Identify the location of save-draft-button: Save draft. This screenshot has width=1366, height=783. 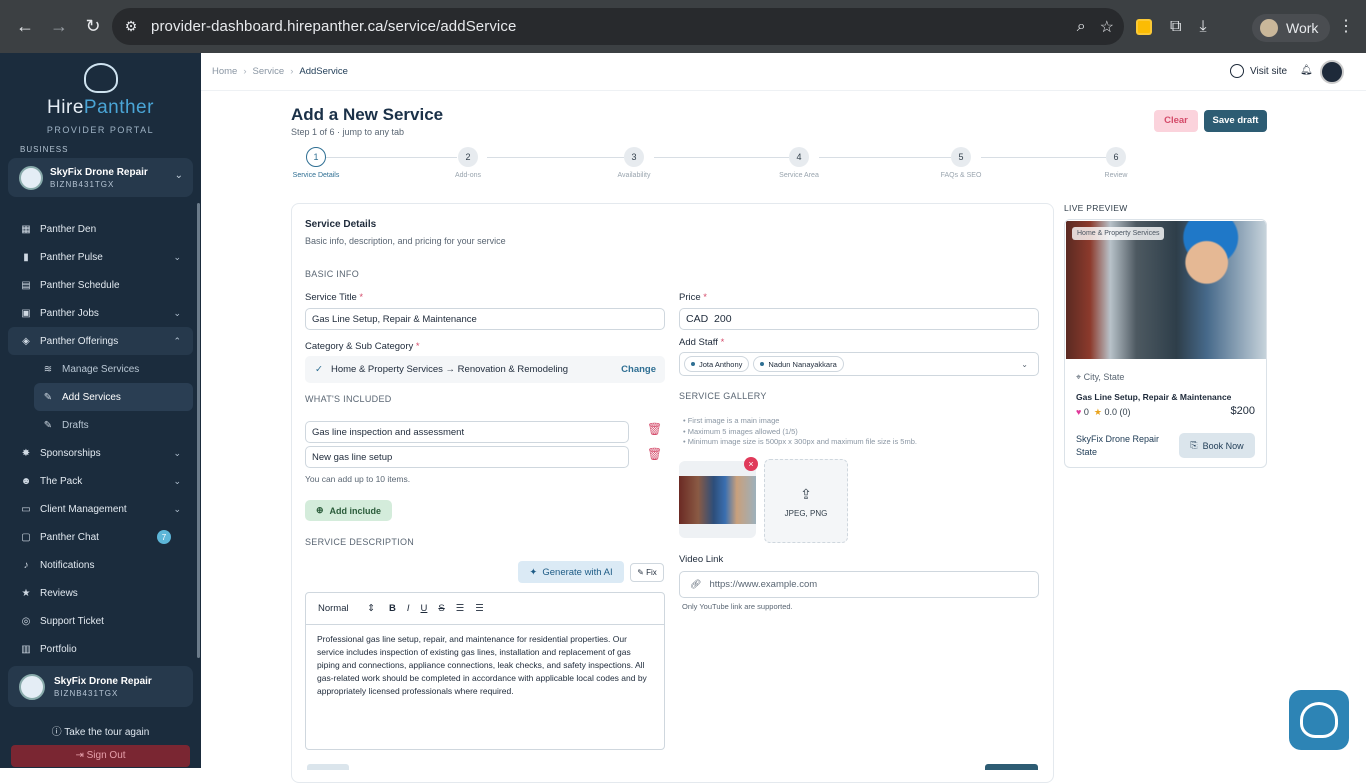
(1235, 121).